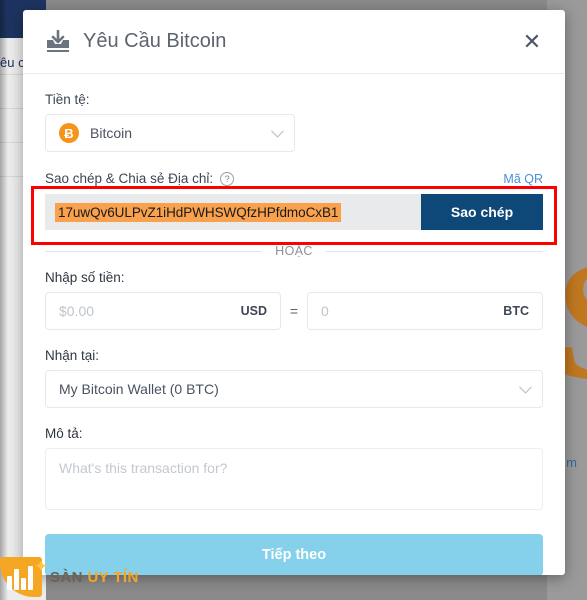 The width and height of the screenshot is (587, 600). Describe the element at coordinates (129, 178) in the screenshot. I see `address-label: Sao chép & Chia sẻ Địa chỉ:` at that location.